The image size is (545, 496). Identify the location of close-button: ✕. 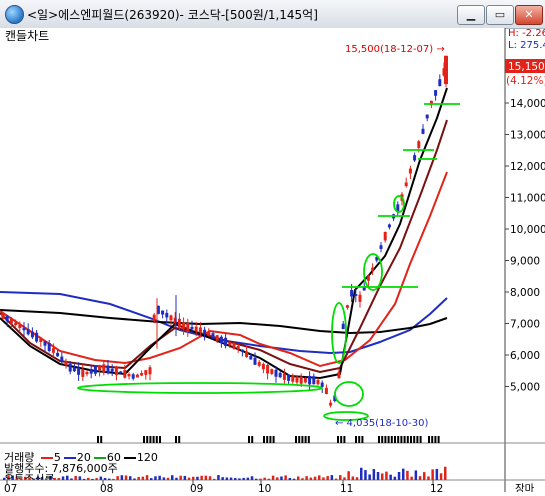
(529, 15).